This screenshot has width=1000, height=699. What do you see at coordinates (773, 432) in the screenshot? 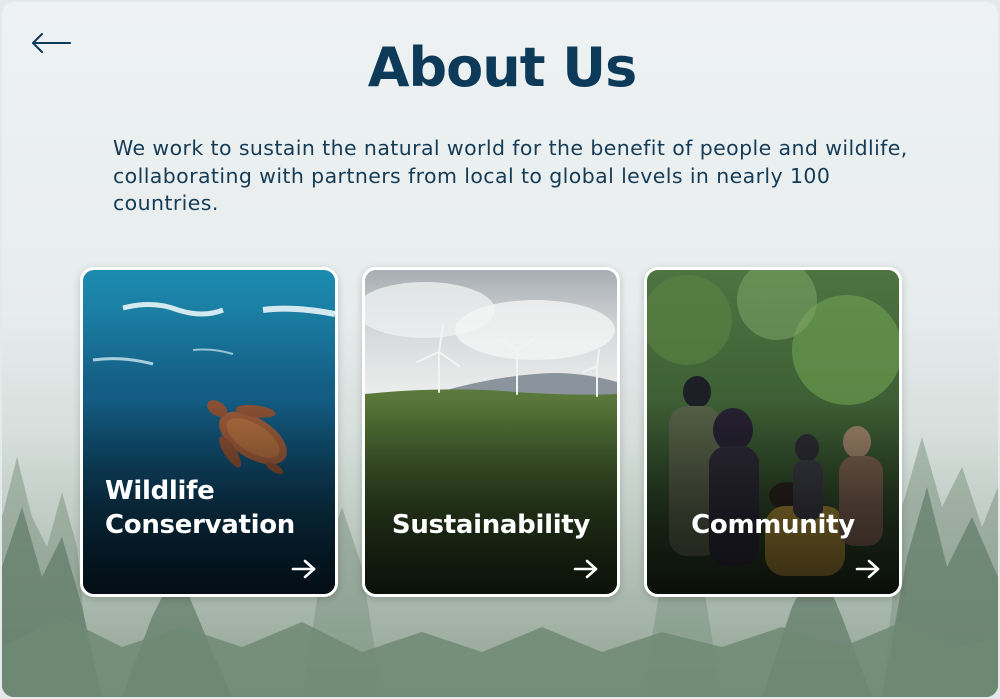
I see `card-community: Community` at bounding box center [773, 432].